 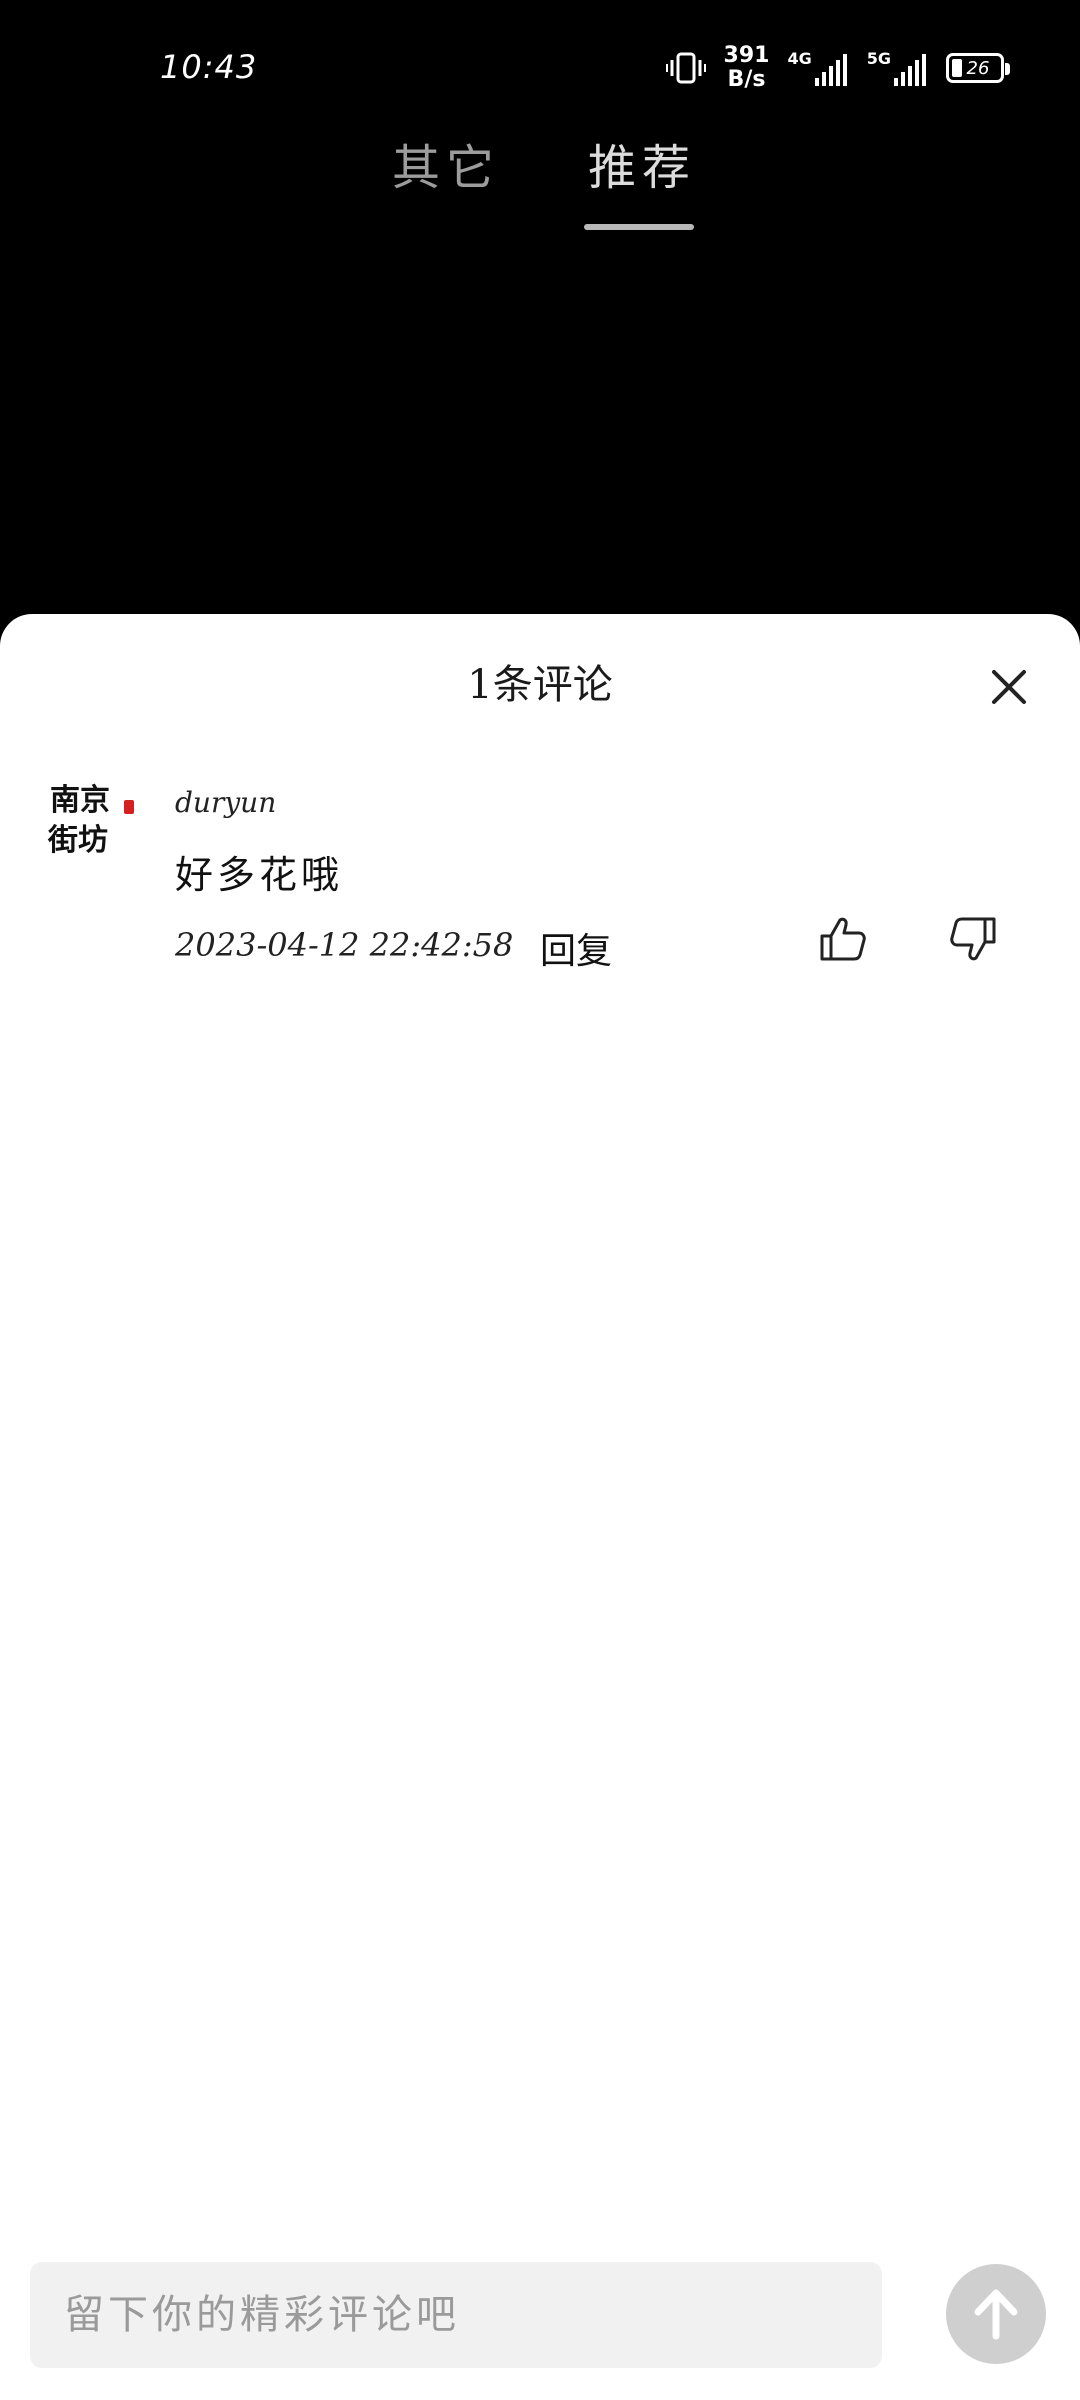 What do you see at coordinates (225, 802) in the screenshot?
I see `comment-username: duryun` at bounding box center [225, 802].